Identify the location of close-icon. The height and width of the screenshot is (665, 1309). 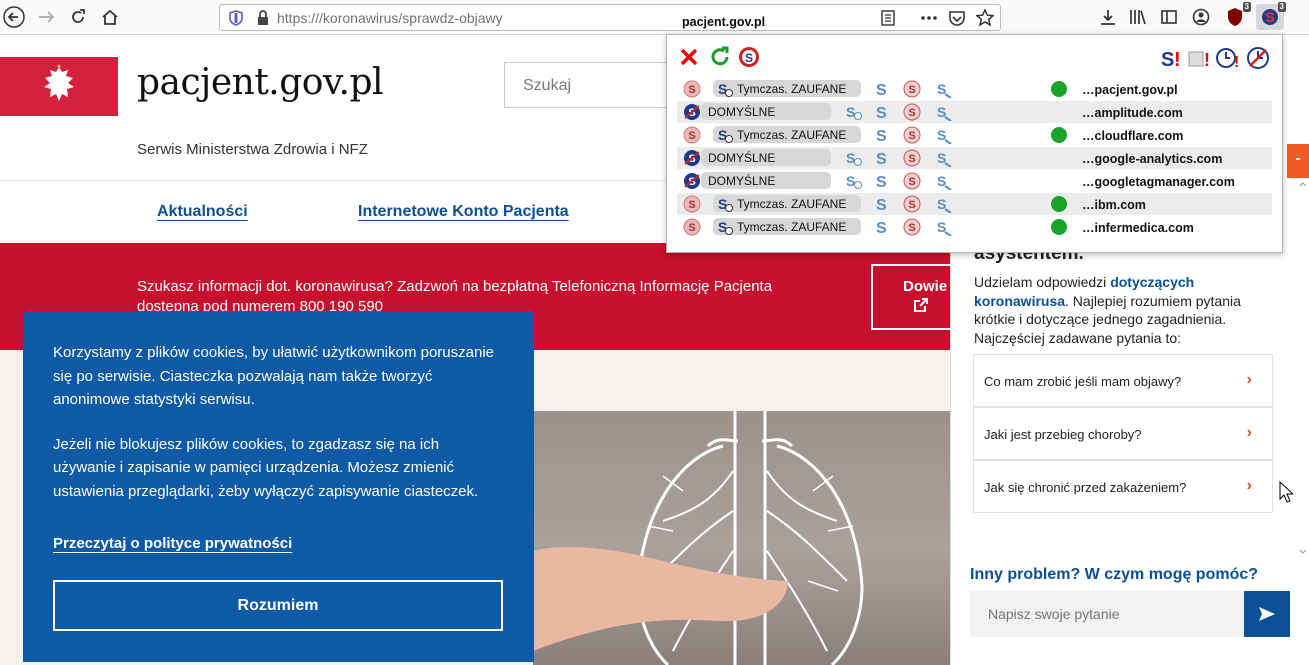
(689, 57).